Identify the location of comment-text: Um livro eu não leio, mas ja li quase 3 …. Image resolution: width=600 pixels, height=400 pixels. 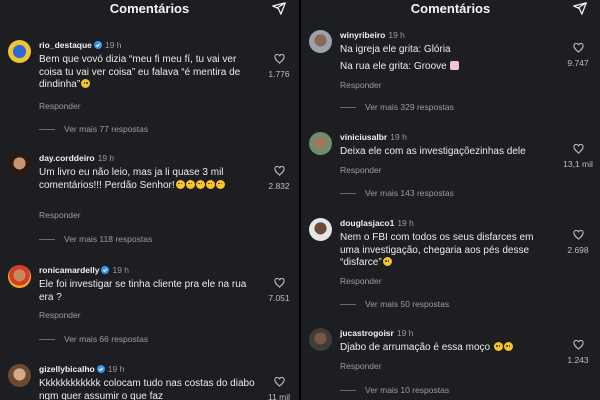
(132, 179).